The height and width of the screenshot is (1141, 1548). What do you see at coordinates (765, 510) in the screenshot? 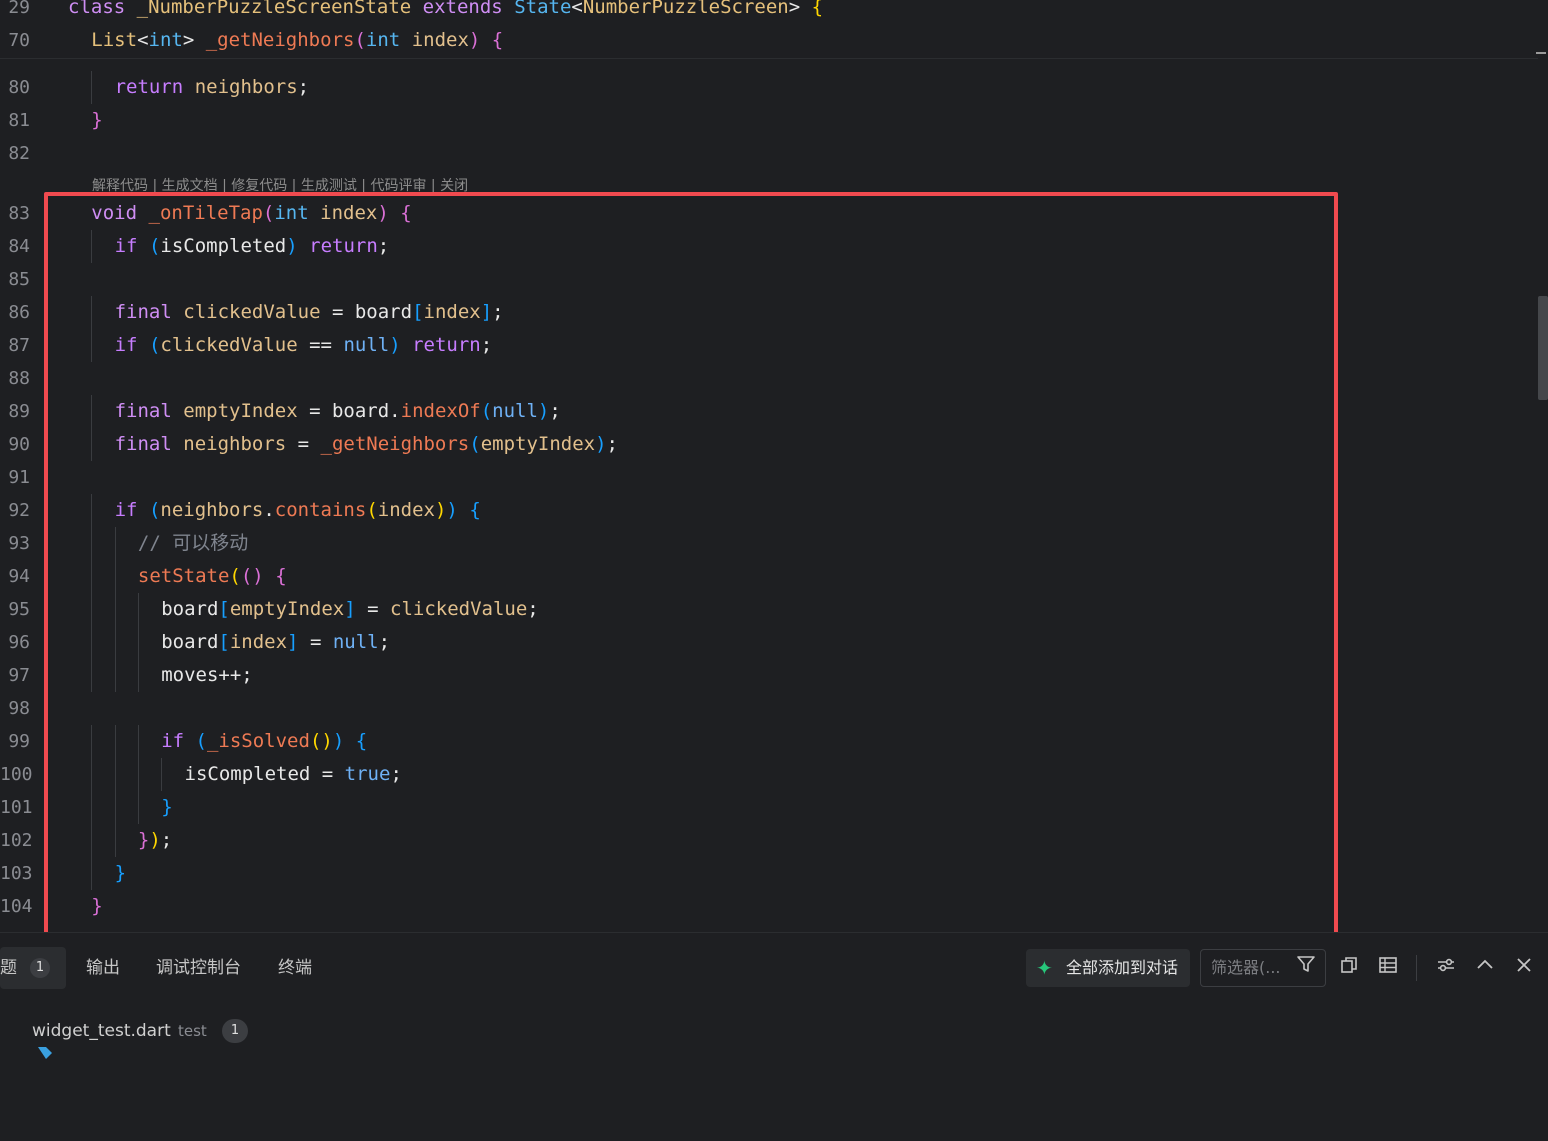
I see `code-line: 92 if (neighbors.contains(index)) {` at bounding box center [765, 510].